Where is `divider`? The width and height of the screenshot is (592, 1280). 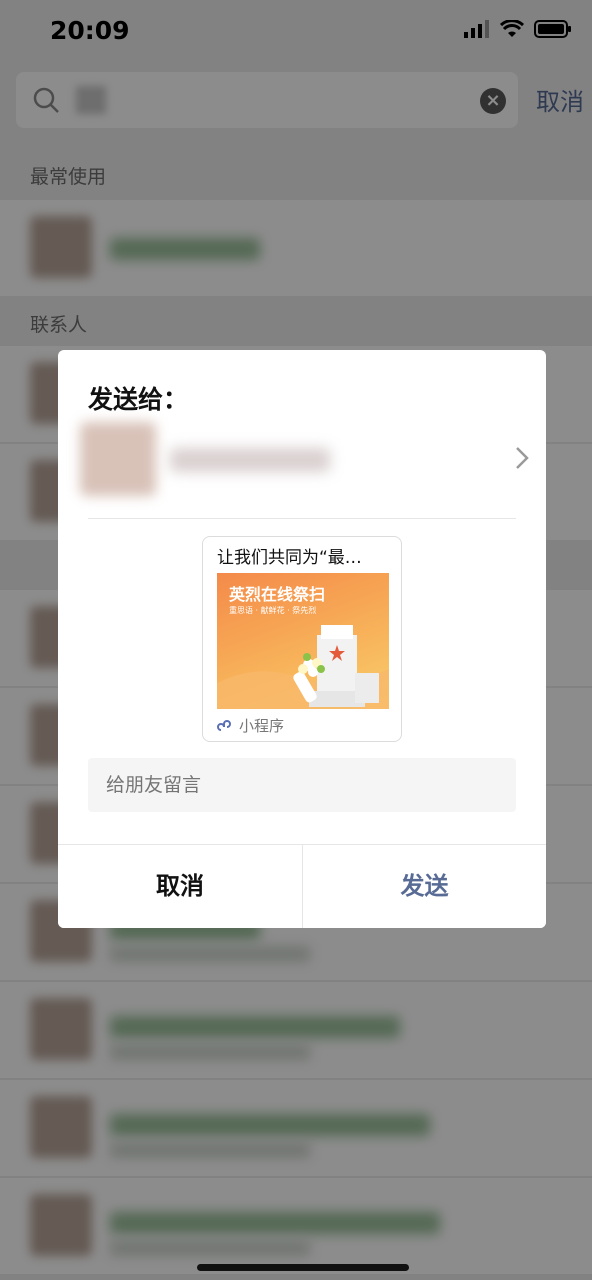
divider is located at coordinates (302, 518).